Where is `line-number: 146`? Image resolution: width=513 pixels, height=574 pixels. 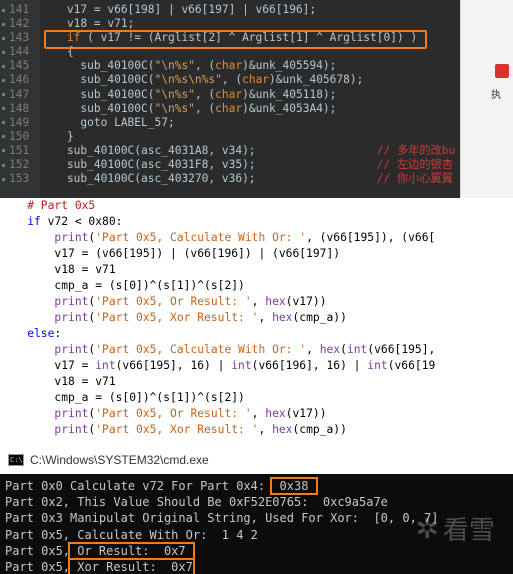
line-number: 146 is located at coordinates (20, 80).